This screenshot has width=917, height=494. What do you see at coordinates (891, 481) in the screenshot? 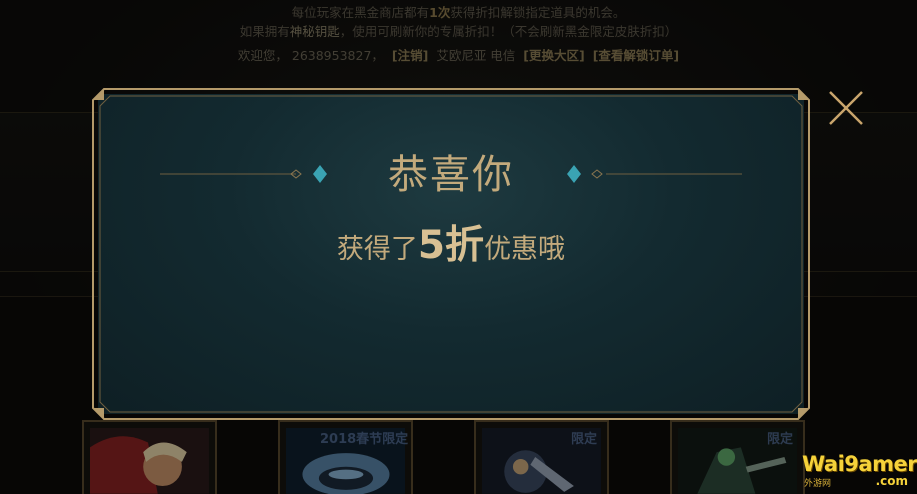
I see `watermark-domain: .com` at bounding box center [891, 481].